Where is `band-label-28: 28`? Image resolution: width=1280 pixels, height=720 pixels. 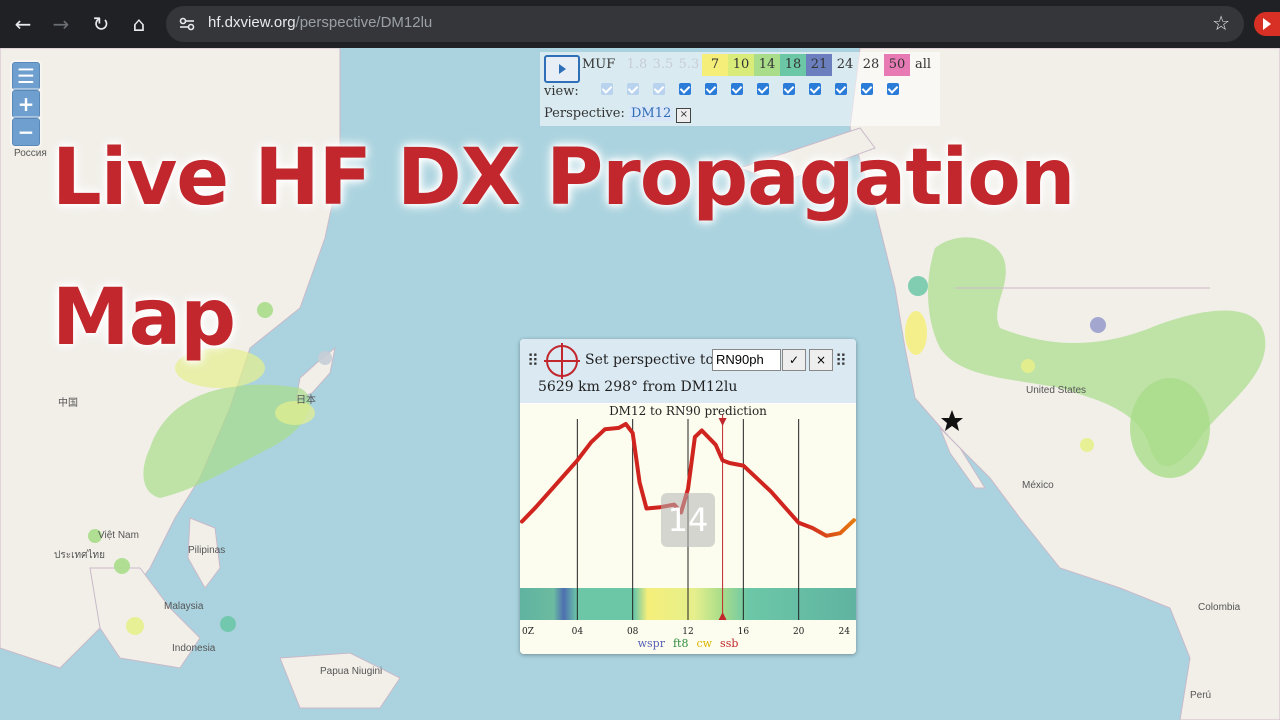 band-label-28: 28 is located at coordinates (871, 65).